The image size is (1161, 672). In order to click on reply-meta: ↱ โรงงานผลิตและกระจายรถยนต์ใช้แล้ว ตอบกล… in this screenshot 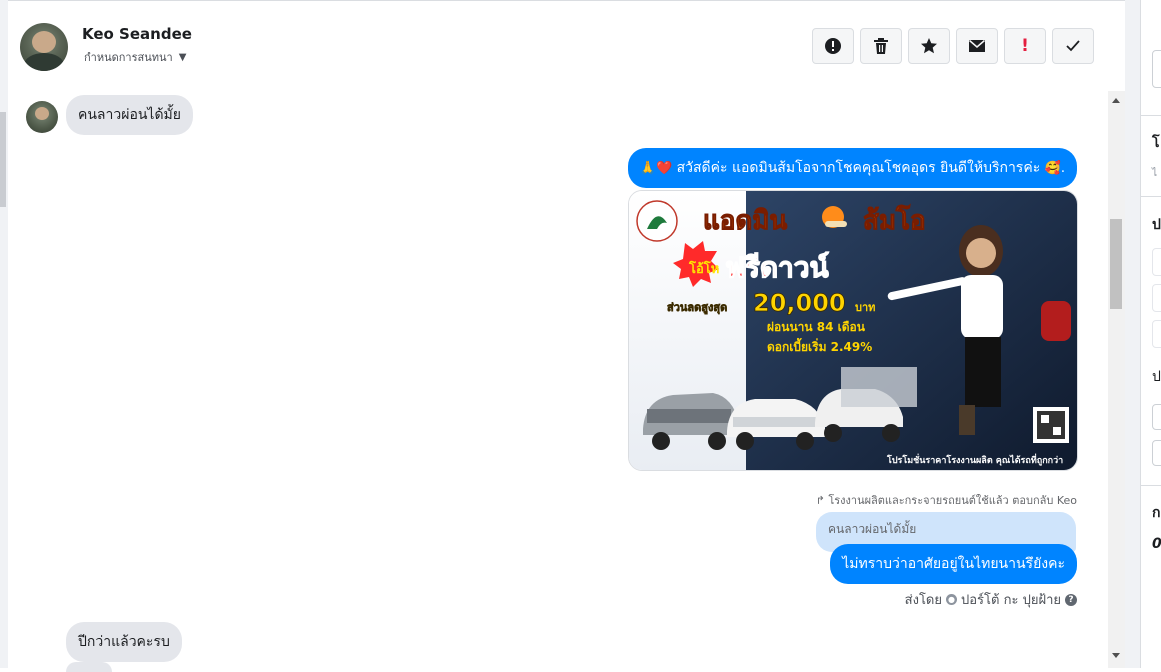, I will do `click(946, 500)`.